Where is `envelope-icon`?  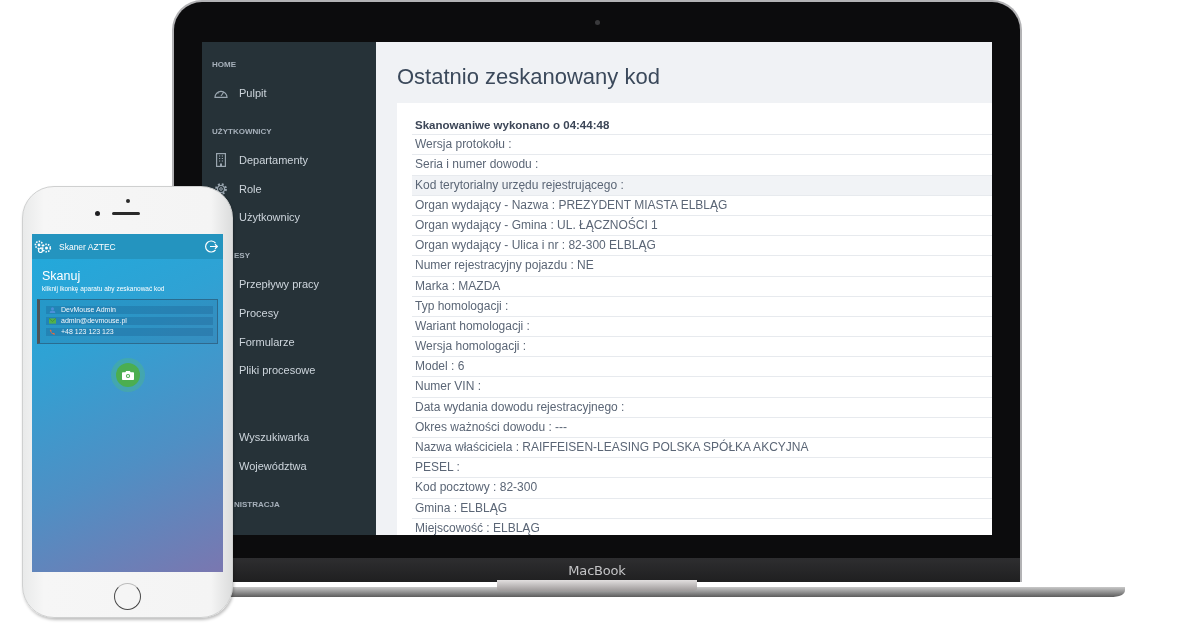 envelope-icon is located at coordinates (52, 321).